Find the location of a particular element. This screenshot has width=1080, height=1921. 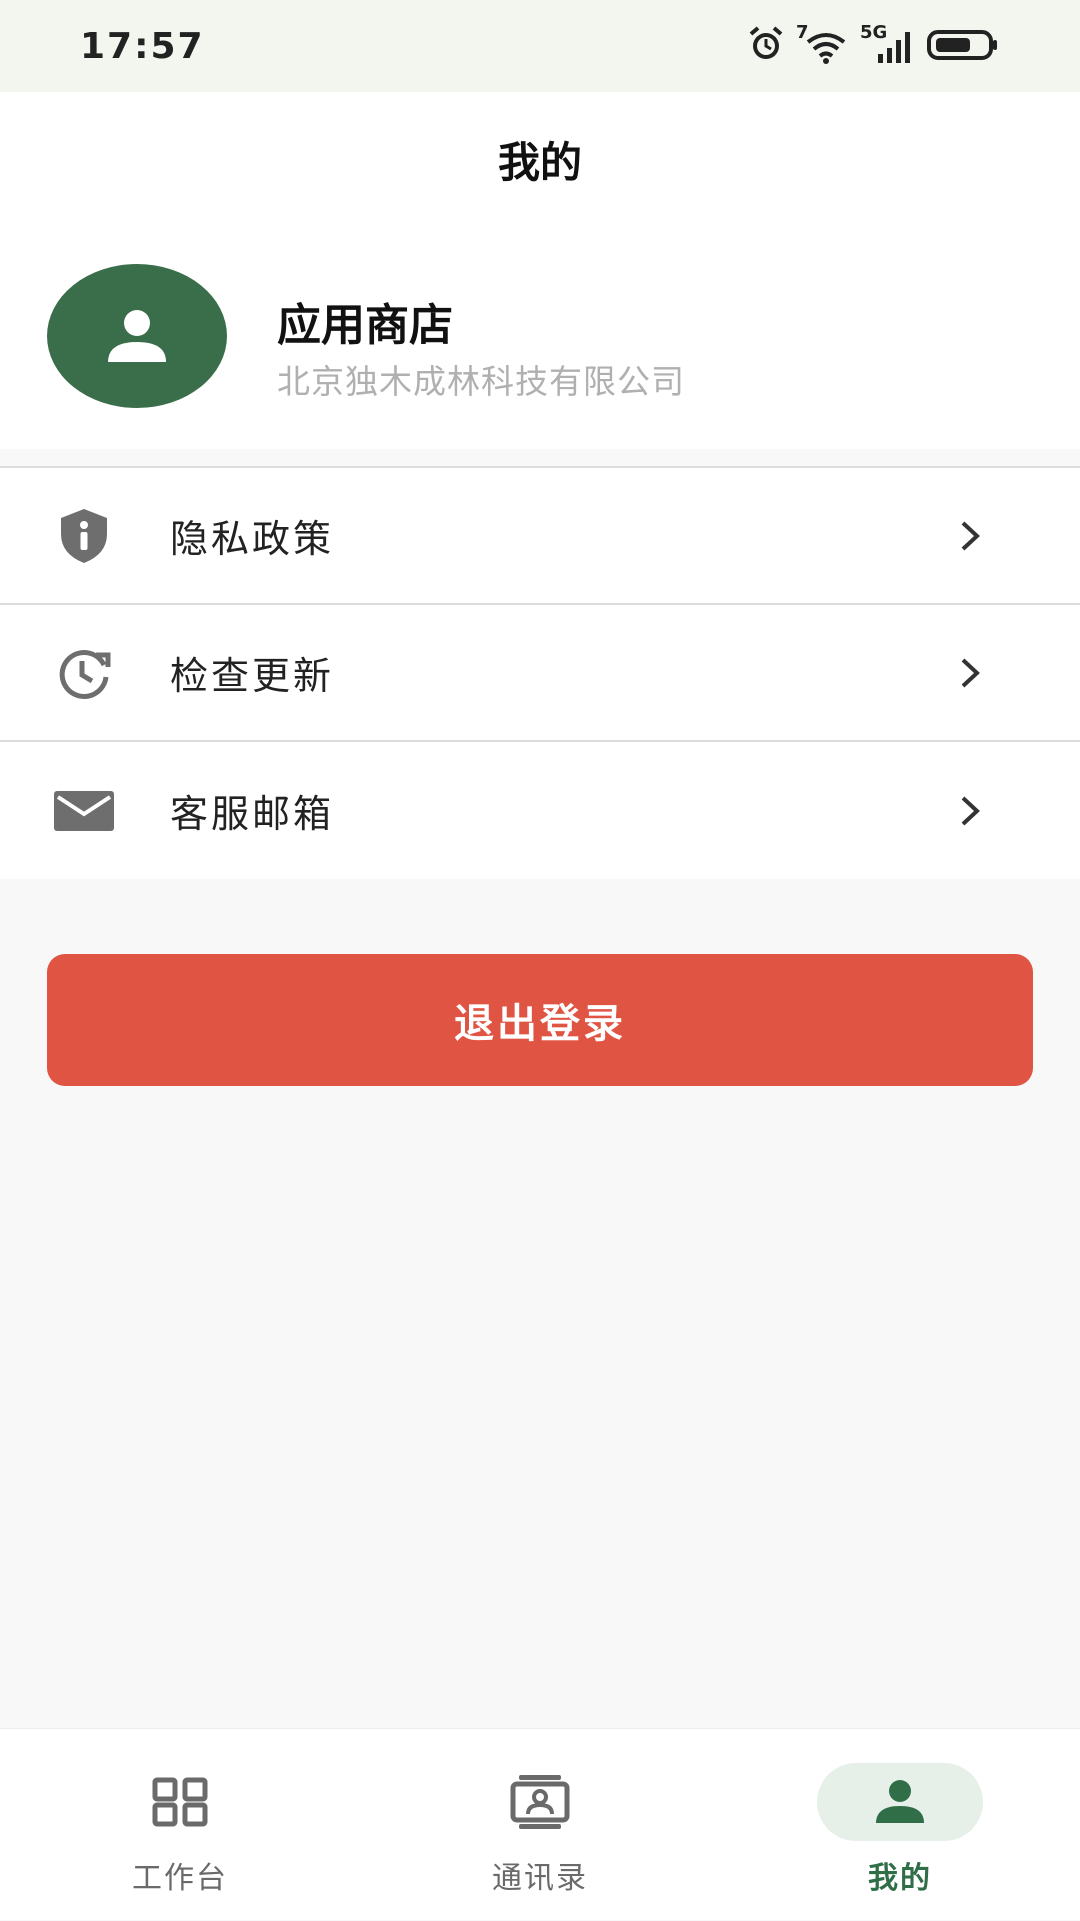

tab-label: 通讯录 is located at coordinates (540, 1878).